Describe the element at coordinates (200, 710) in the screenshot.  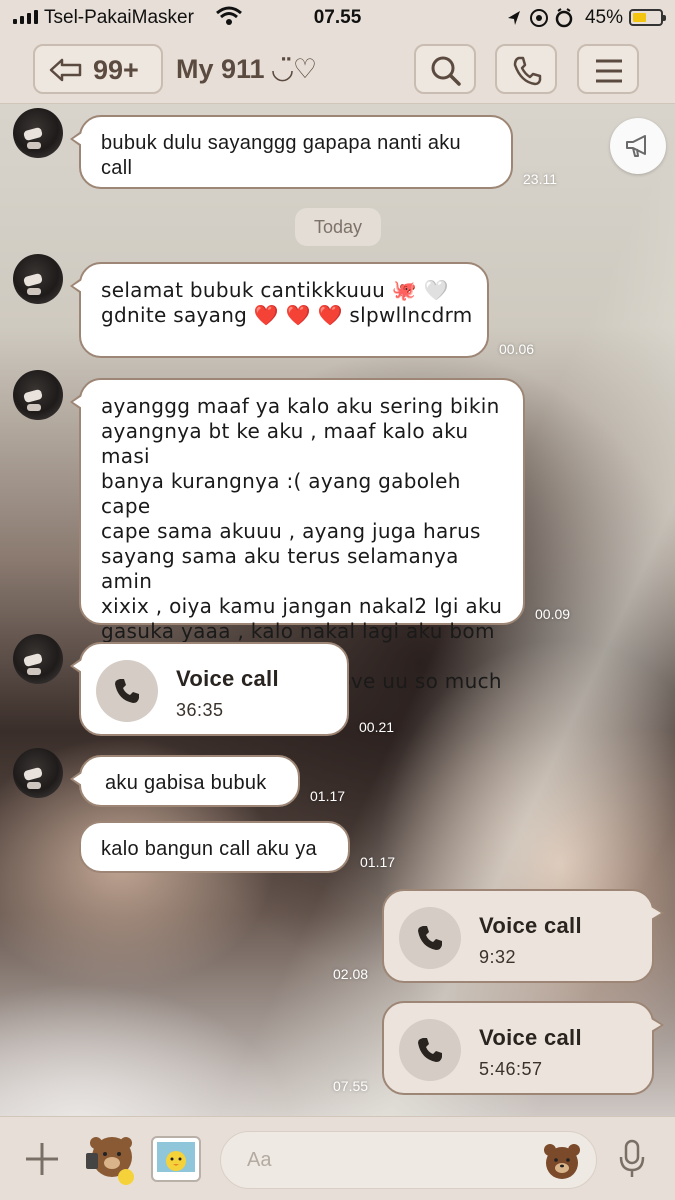
I see `call-duration: 36:35` at that location.